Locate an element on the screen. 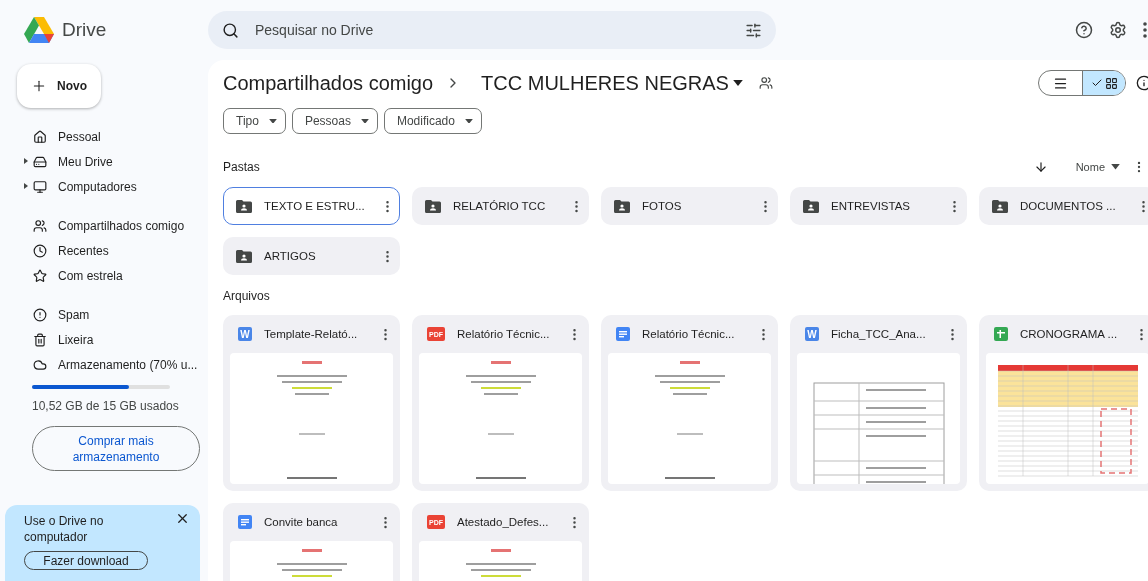  help-button is located at coordinates (1084, 30).